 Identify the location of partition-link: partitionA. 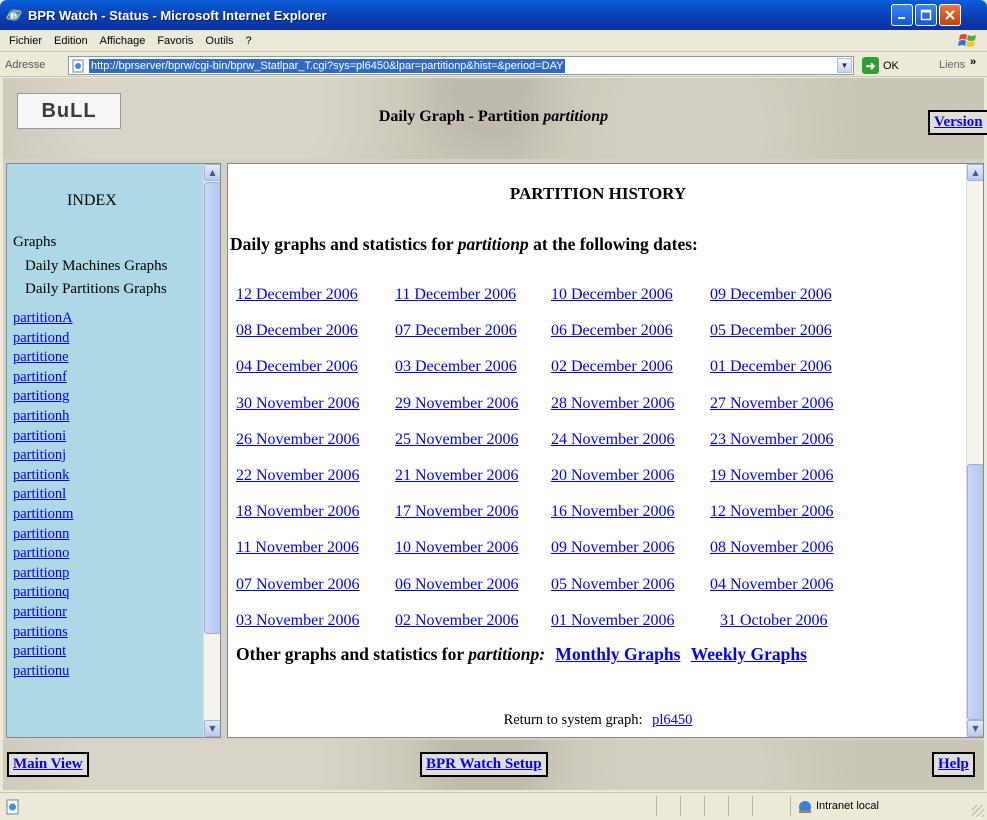
(43, 319).